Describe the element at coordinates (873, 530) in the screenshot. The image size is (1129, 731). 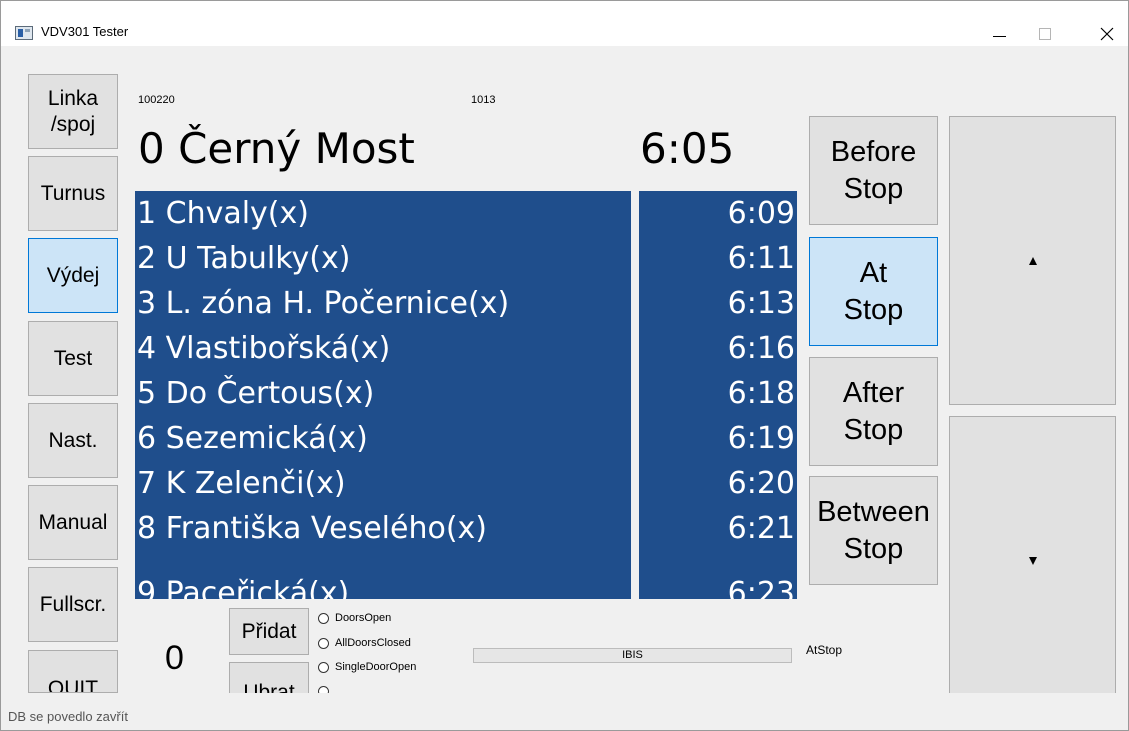
I see `between-stop-button: Between Stop` at that location.